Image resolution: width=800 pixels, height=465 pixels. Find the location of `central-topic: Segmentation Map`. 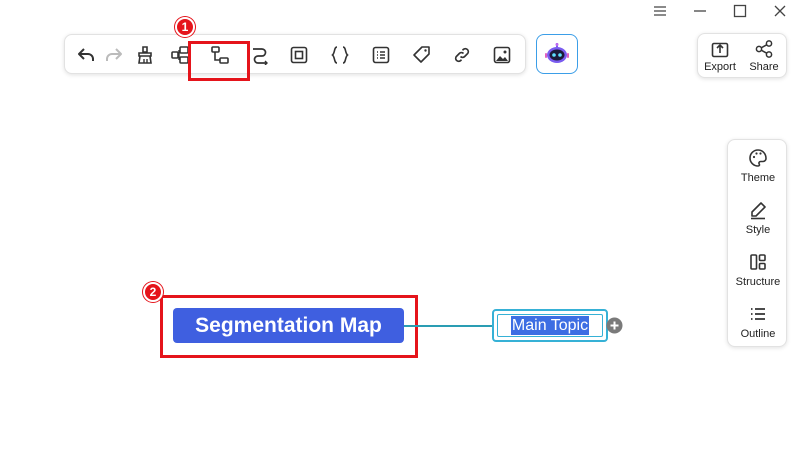

central-topic: Segmentation Map is located at coordinates (288, 325).